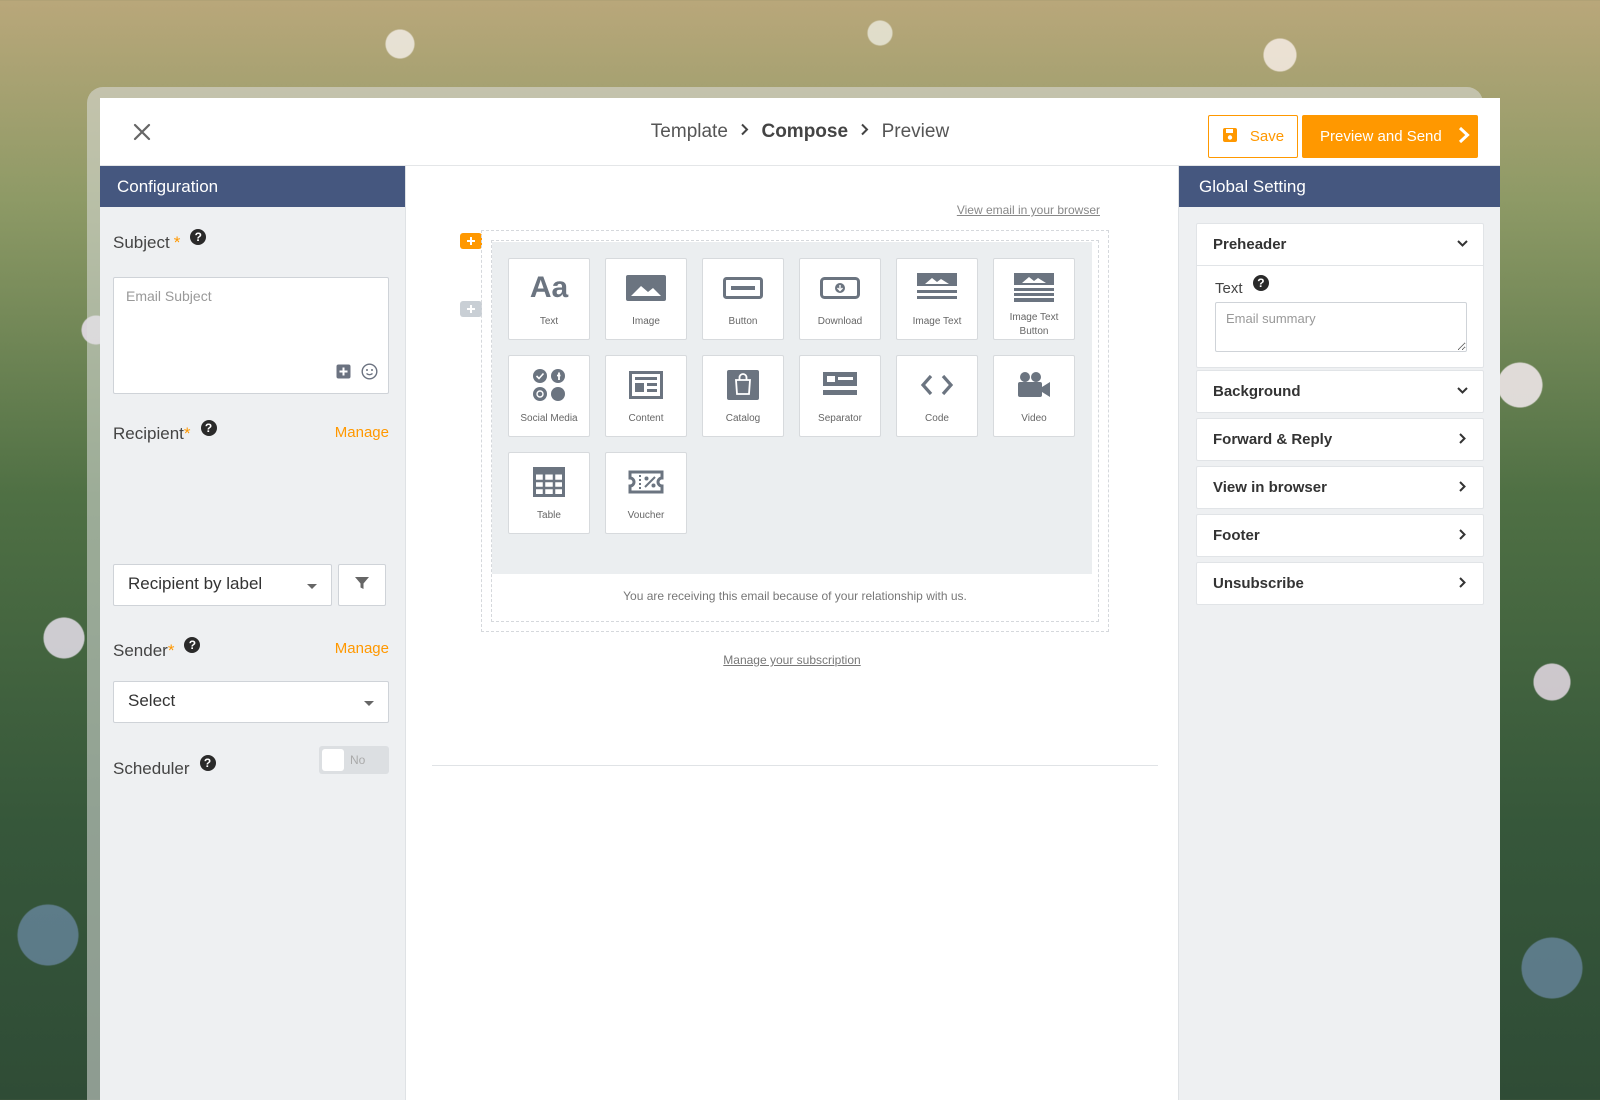 This screenshot has height=1100, width=1600. What do you see at coordinates (152, 700) in the screenshot?
I see `sender-select-value: Select` at bounding box center [152, 700].